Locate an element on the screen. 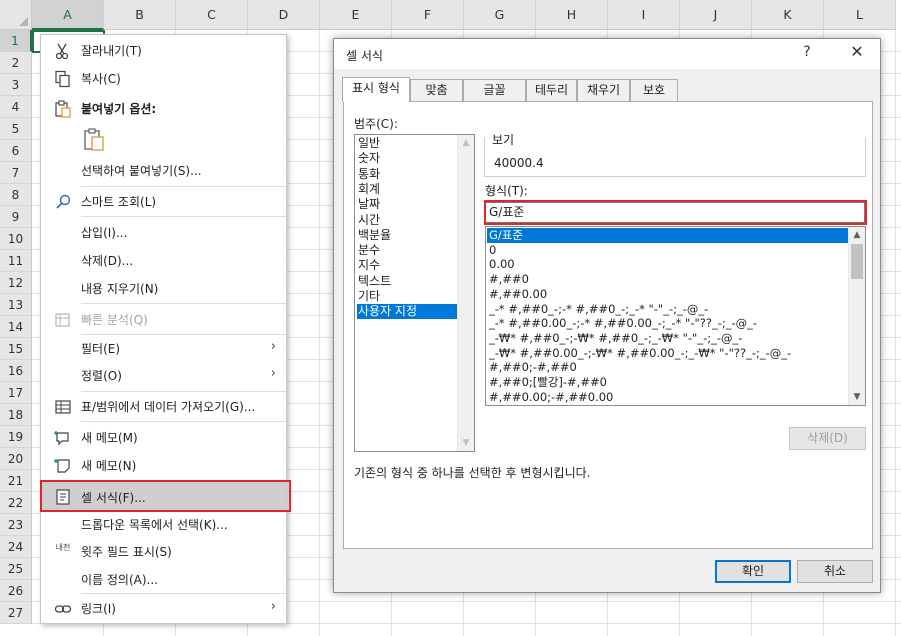  row-header-13: 13 is located at coordinates (16, 305).